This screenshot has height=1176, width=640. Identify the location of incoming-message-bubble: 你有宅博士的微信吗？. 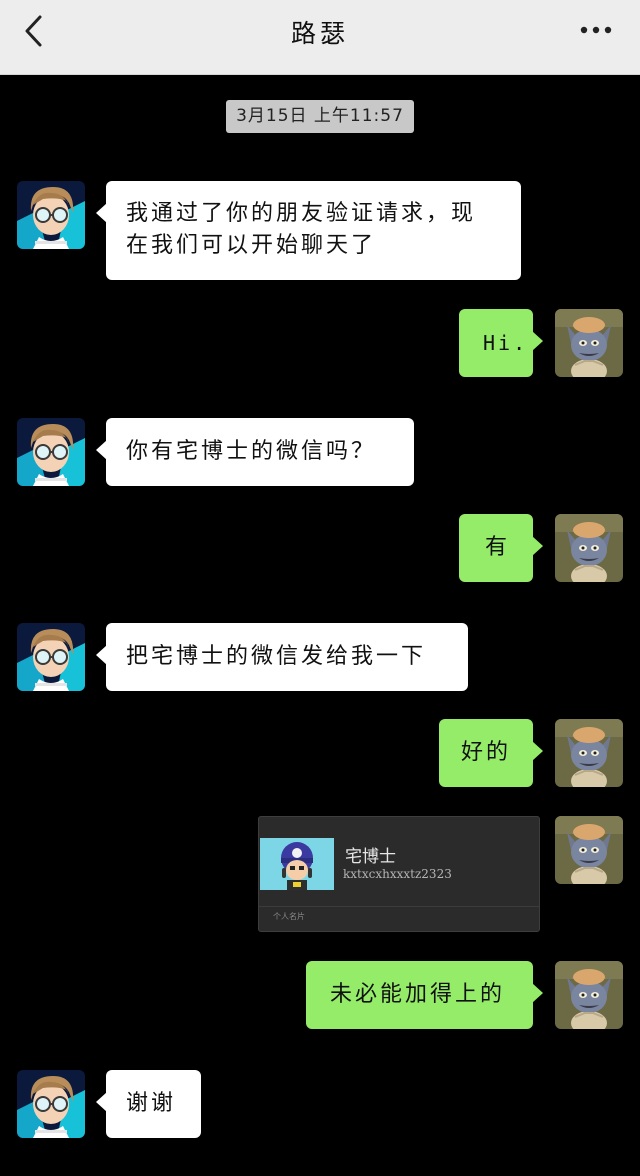
(255, 452).